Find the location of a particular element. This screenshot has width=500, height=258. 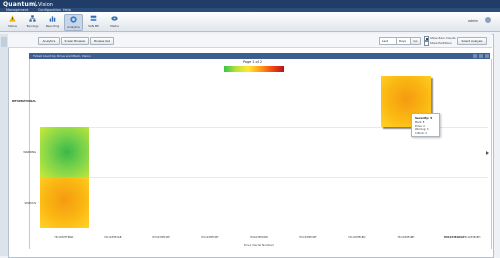

show-partitions-checkbox is located at coordinates (426, 43).